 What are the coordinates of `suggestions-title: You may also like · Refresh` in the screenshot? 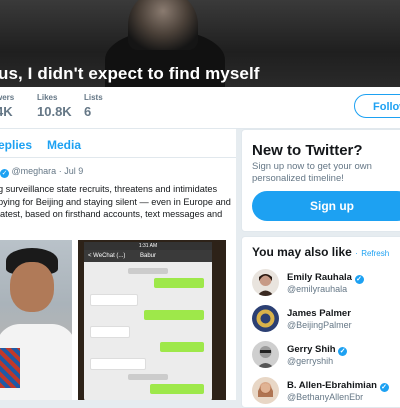 It's located at (320, 252).